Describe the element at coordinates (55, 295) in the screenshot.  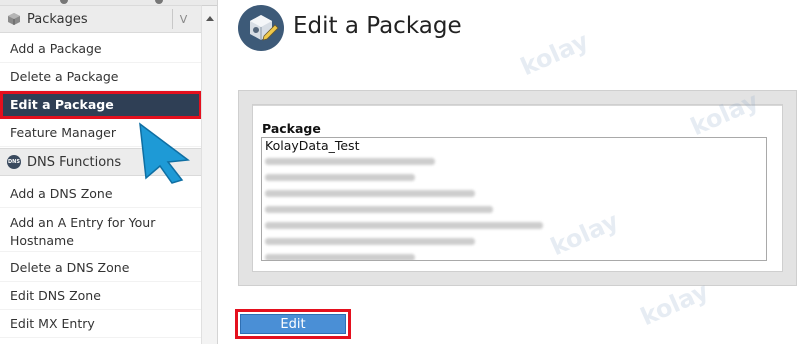
I see `nav-item-label: Edit DNS Zone` at that location.